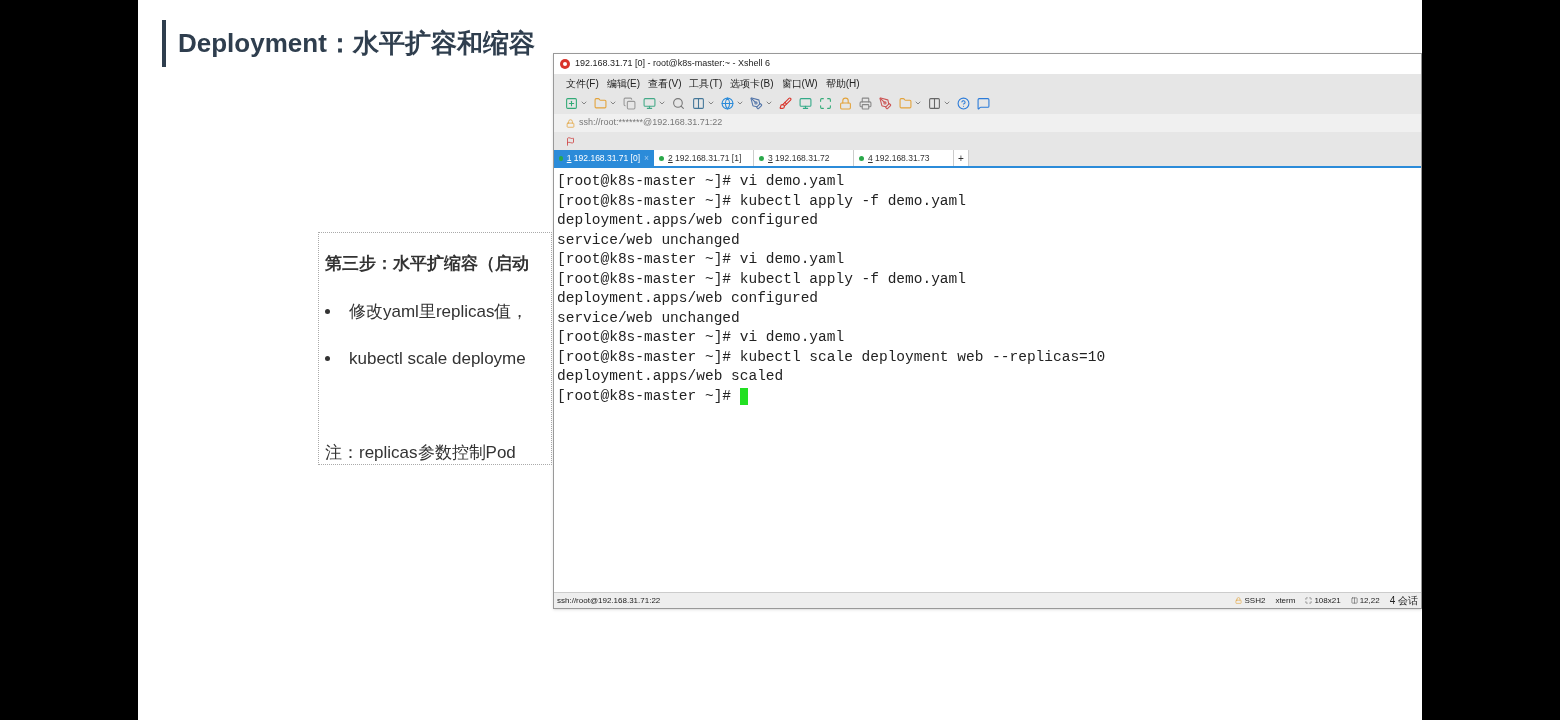 The width and height of the screenshot is (1560, 720). What do you see at coordinates (665, 83) in the screenshot?
I see `menu-item: 查看(V)` at bounding box center [665, 83].